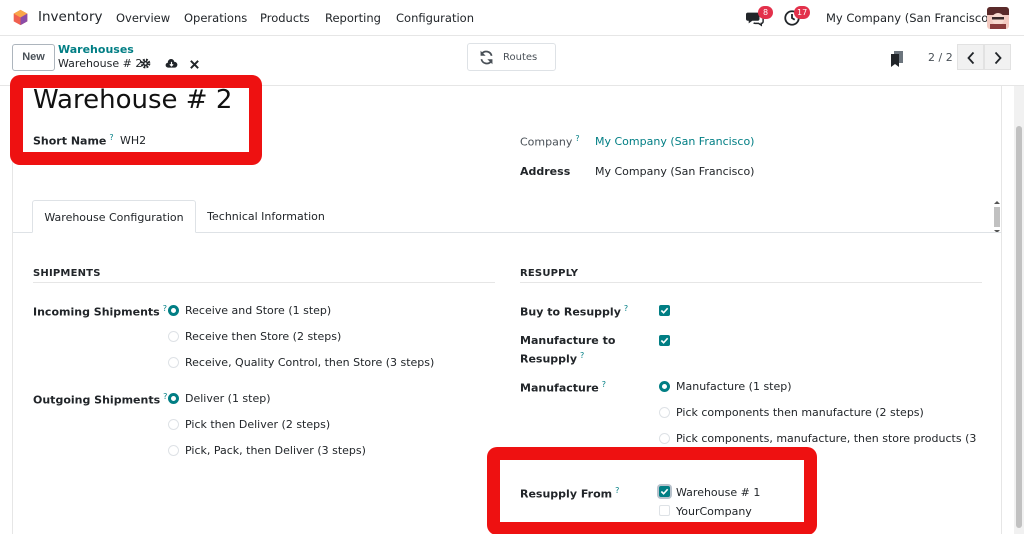 This screenshot has height=534, width=1024. I want to click on company-field: My Company (San Francisco), so click(674, 141).